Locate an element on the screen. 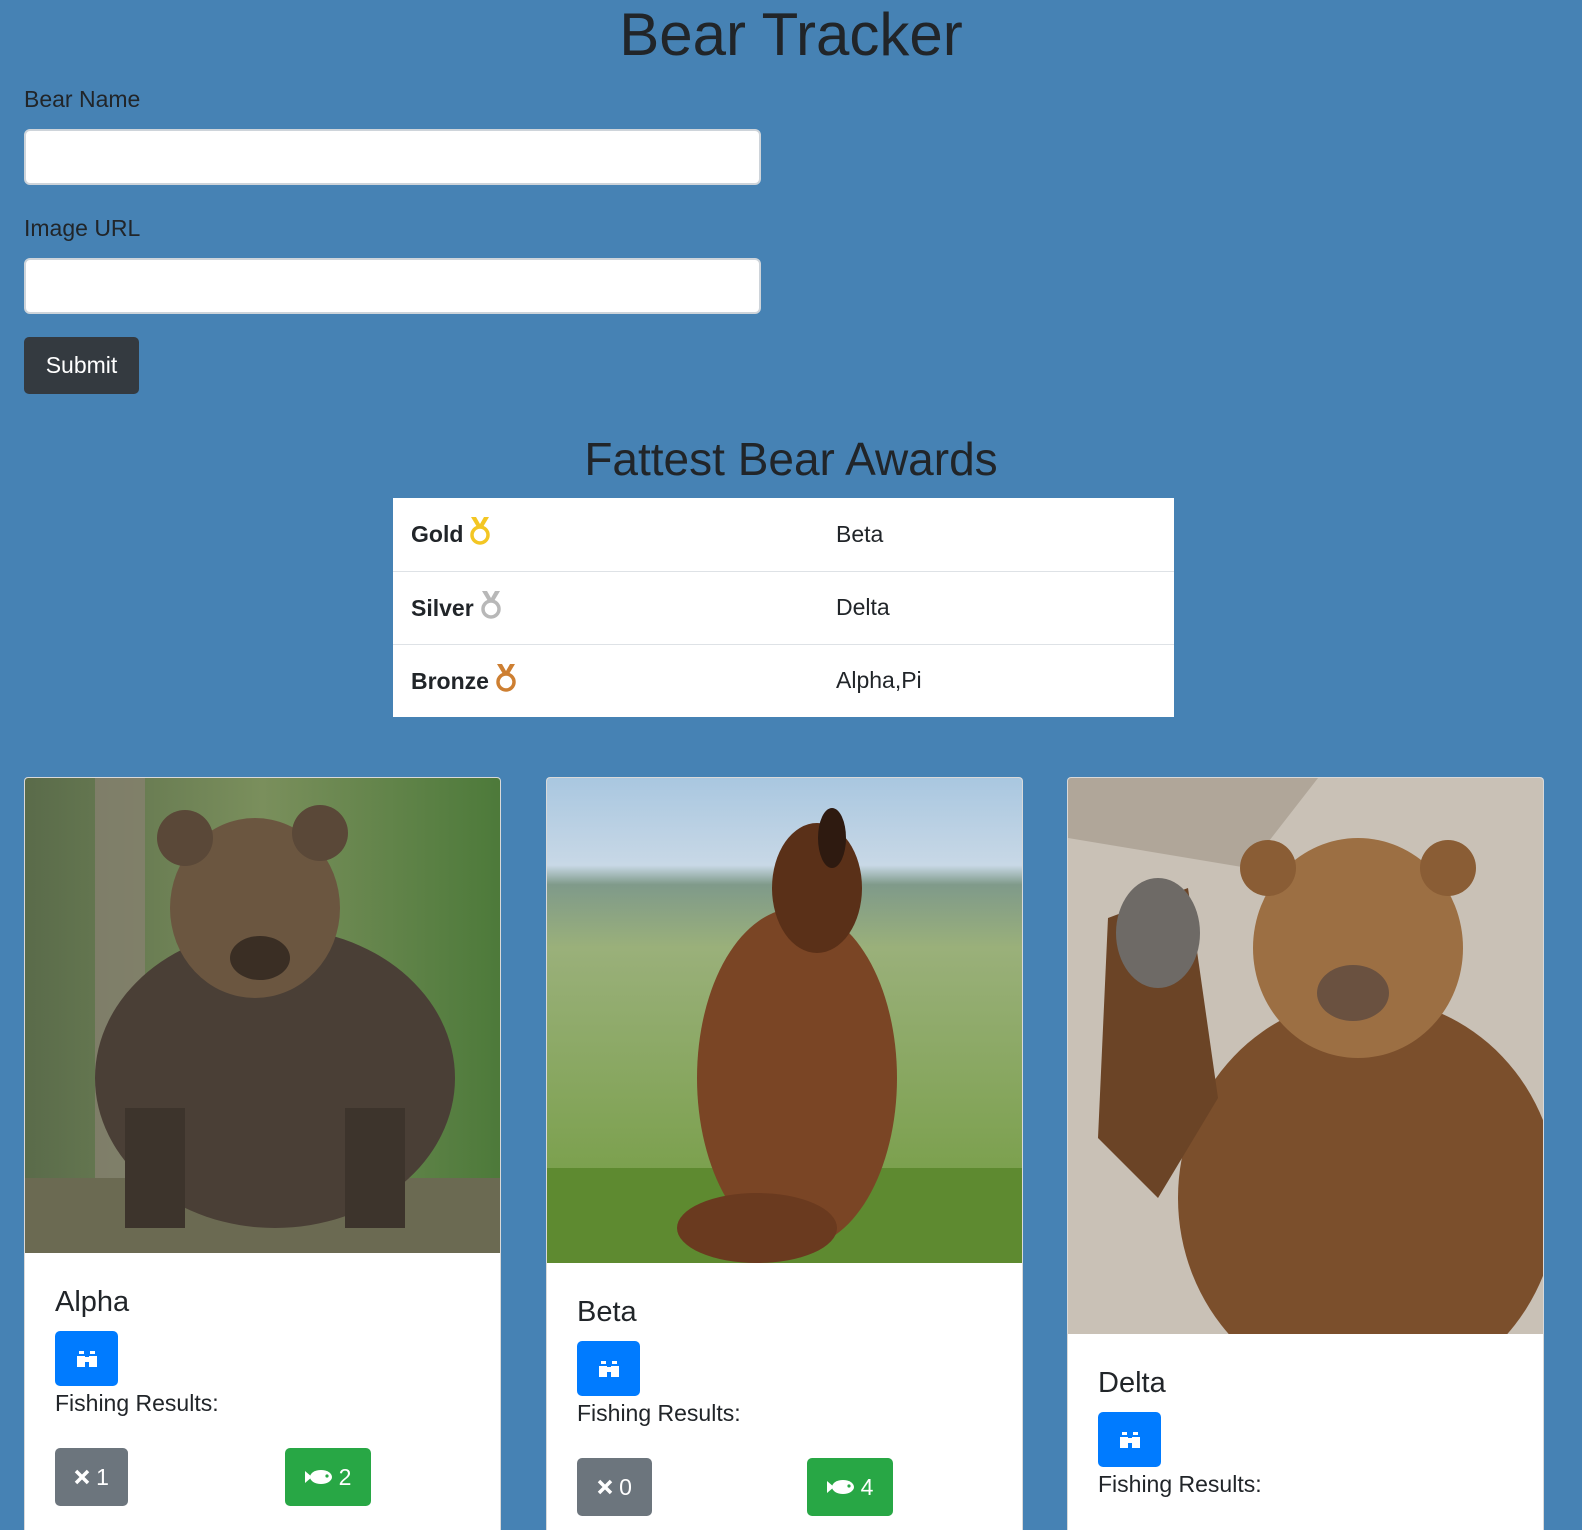 The image size is (1582, 1530). bear-name: Beta is located at coordinates (607, 1312).